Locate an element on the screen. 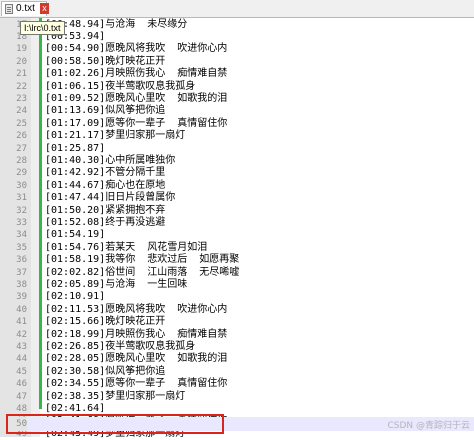 Image resolution: width=474 pixels, height=440 pixels. line-number: 21 is located at coordinates (21, 74).